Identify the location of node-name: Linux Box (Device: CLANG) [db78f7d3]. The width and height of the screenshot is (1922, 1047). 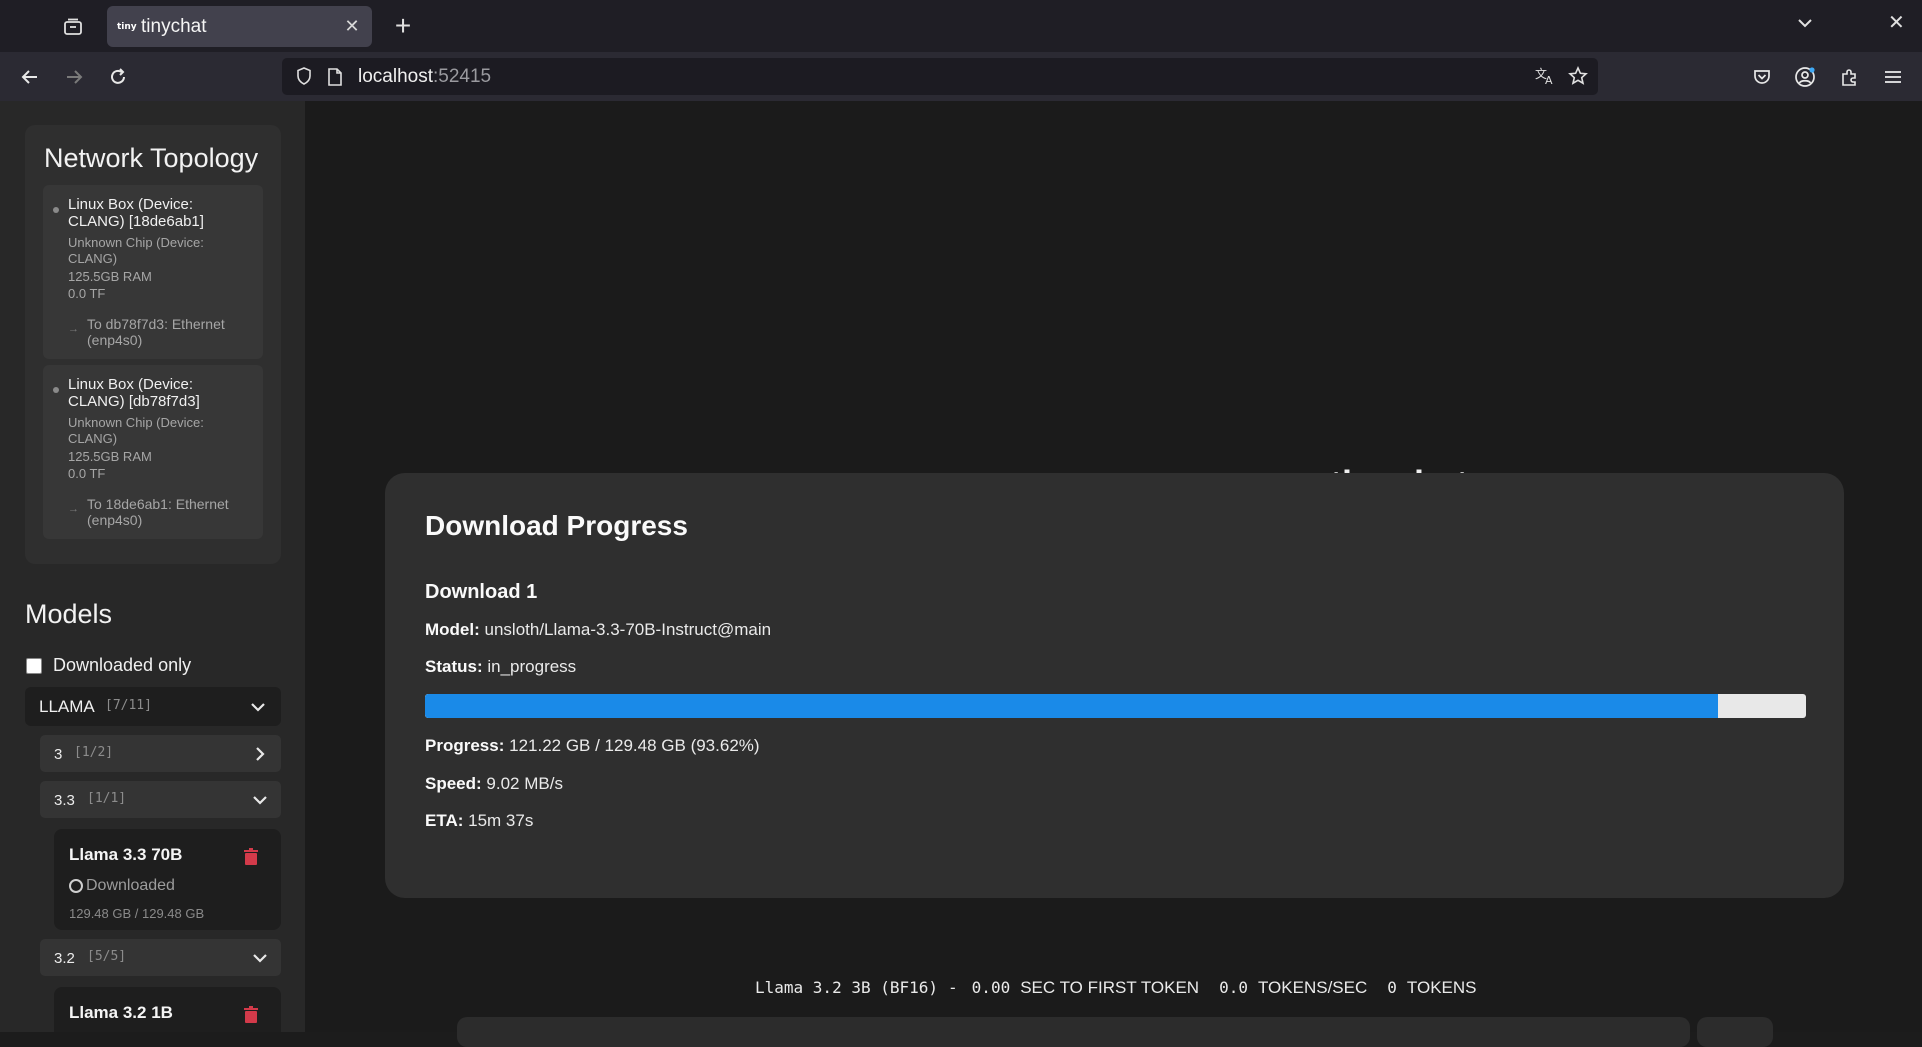
(134, 393).